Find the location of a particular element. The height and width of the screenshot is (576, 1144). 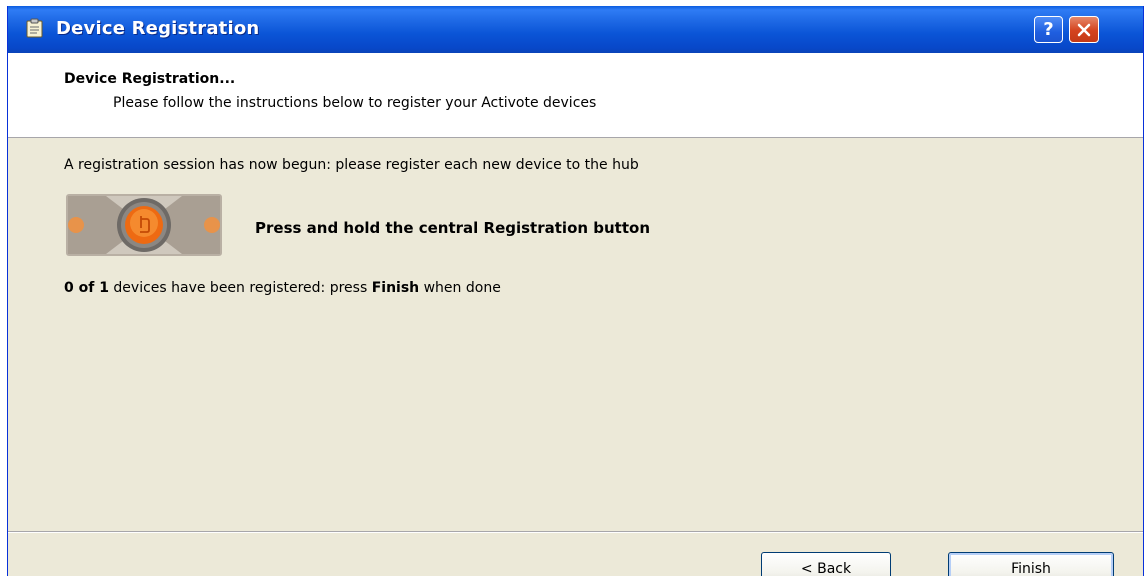

close-button is located at coordinates (1084, 29).